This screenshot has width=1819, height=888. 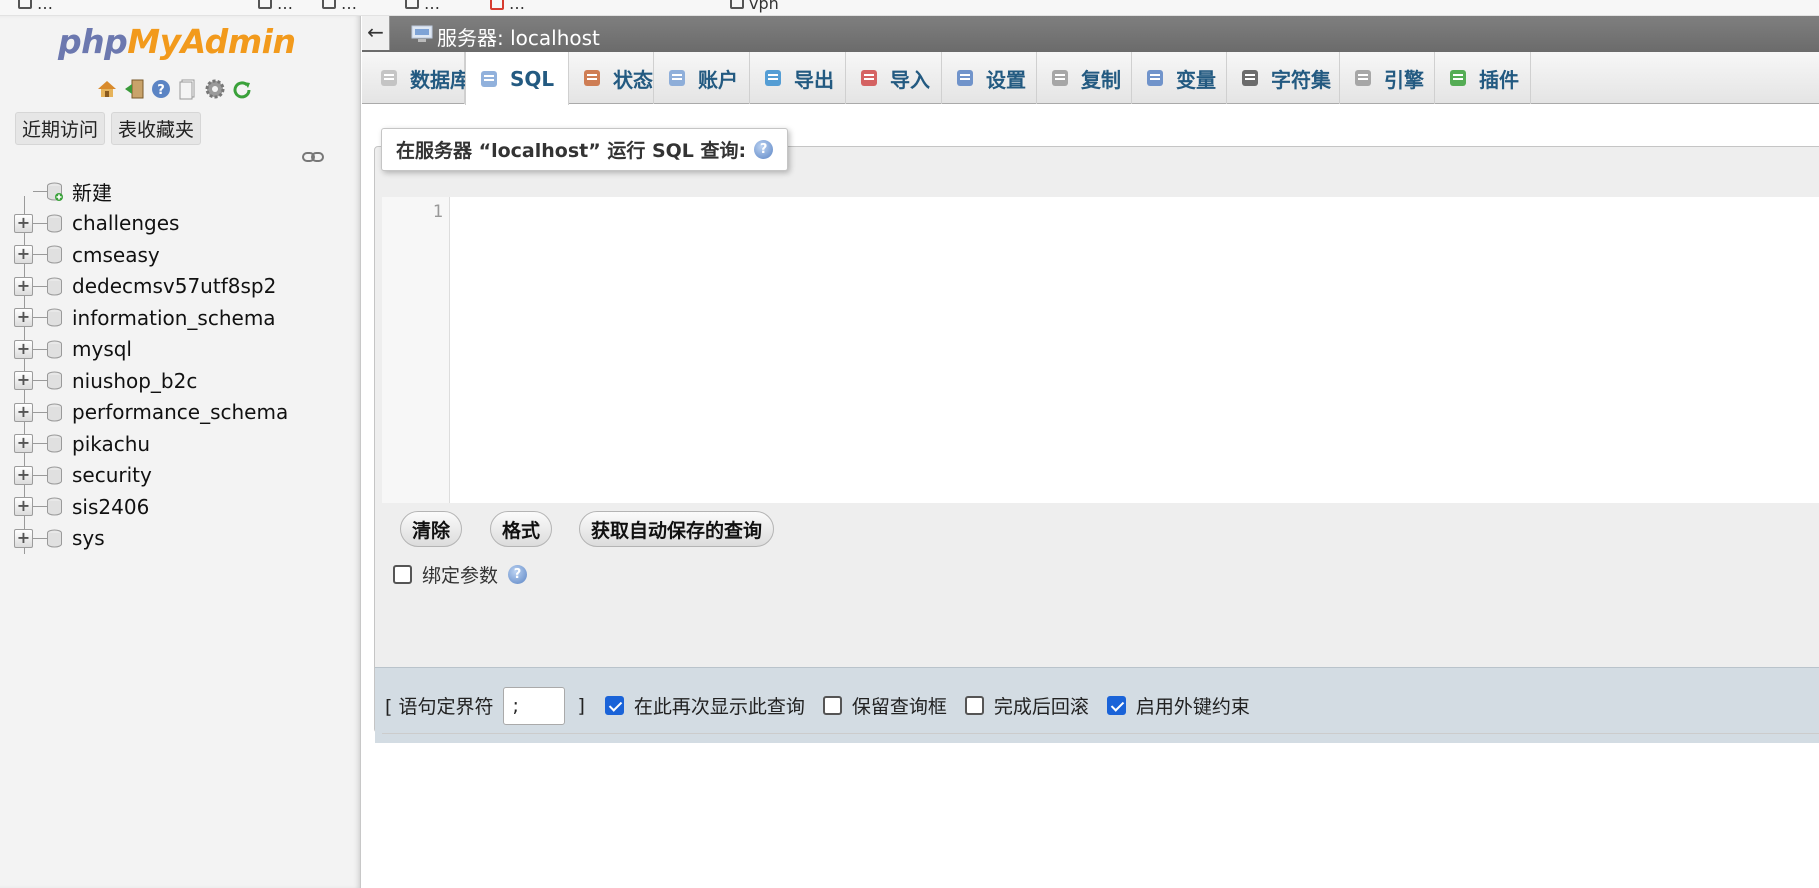 What do you see at coordinates (518, 36) in the screenshot?
I see `server-breadcrumb: 服务器: localhost` at bounding box center [518, 36].